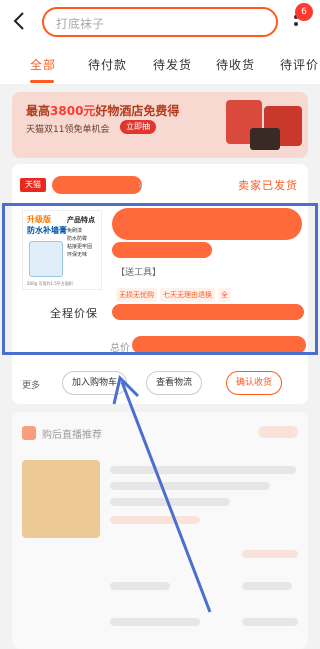 This screenshot has width=320, height=649. Describe the element at coordinates (68, 130) in the screenshot. I see `banner-subtitle: 天猫双11领免单机会` at that location.